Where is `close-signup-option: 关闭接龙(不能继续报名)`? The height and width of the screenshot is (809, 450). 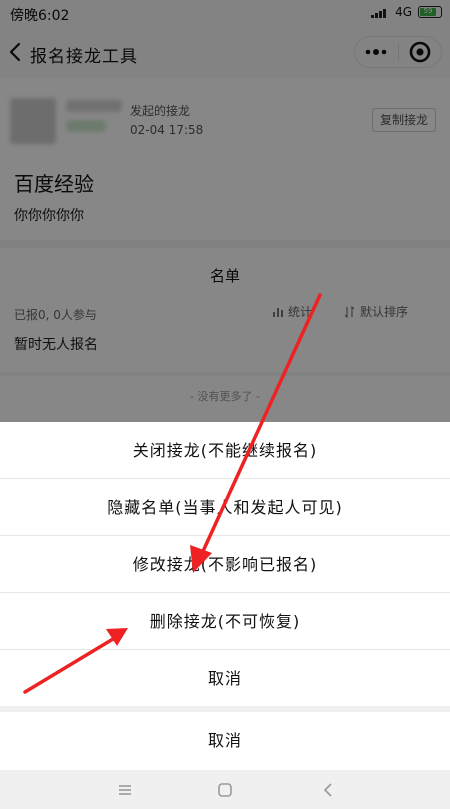 close-signup-option: 关闭接龙(不能继续报名) is located at coordinates (225, 450).